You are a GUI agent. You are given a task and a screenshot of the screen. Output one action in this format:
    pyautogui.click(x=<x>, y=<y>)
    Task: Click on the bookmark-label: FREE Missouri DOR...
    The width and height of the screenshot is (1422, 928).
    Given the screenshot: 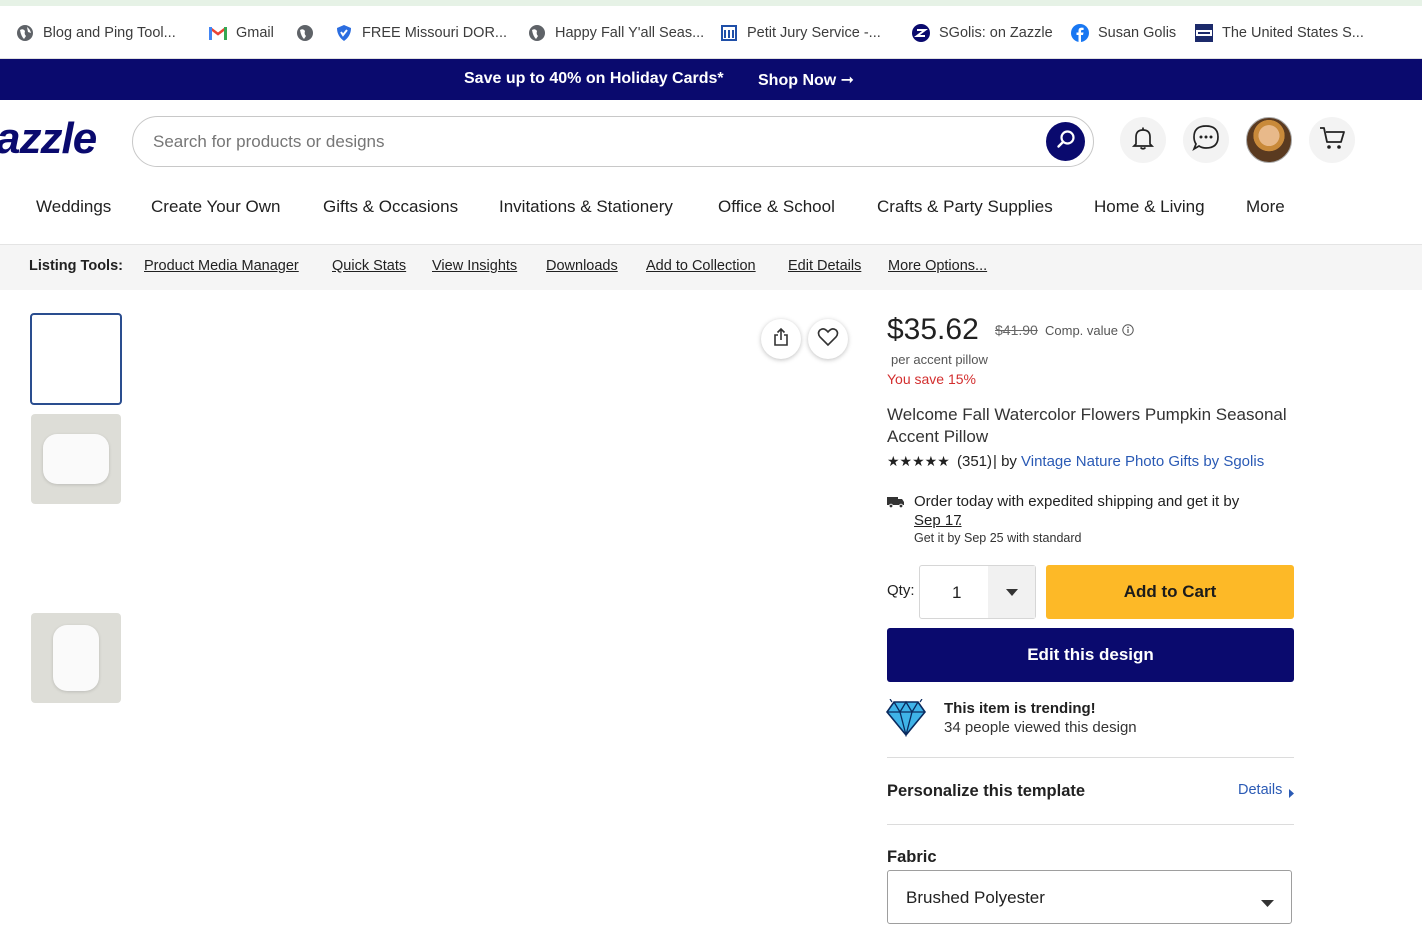 What is the action you would take?
    pyautogui.click(x=435, y=33)
    